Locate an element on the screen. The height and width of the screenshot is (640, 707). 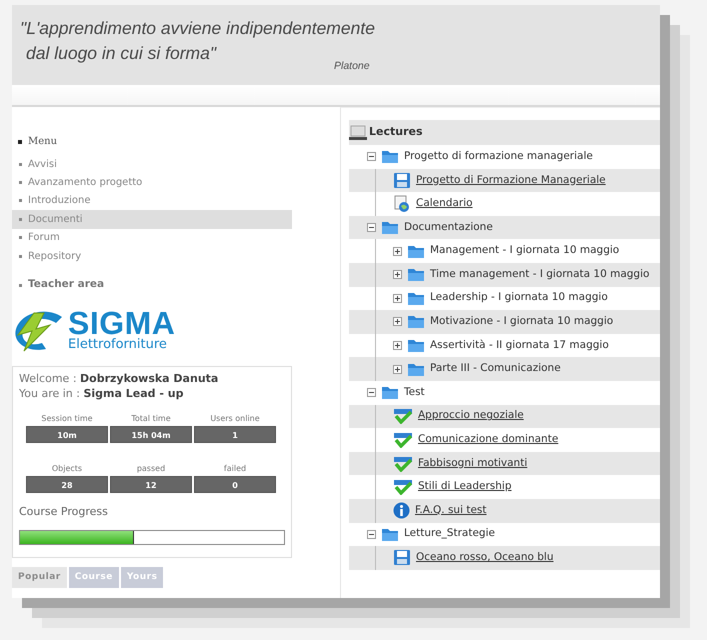
stat-value: 15h 04m is located at coordinates (151, 435).